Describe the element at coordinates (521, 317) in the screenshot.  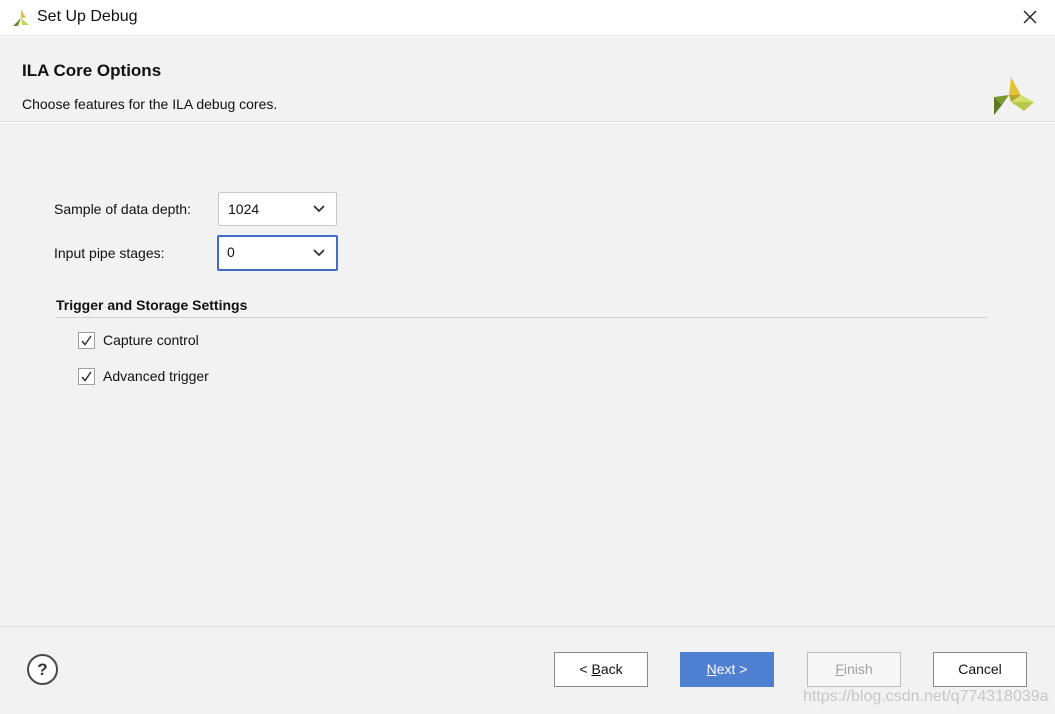
I see `section-divider` at that location.